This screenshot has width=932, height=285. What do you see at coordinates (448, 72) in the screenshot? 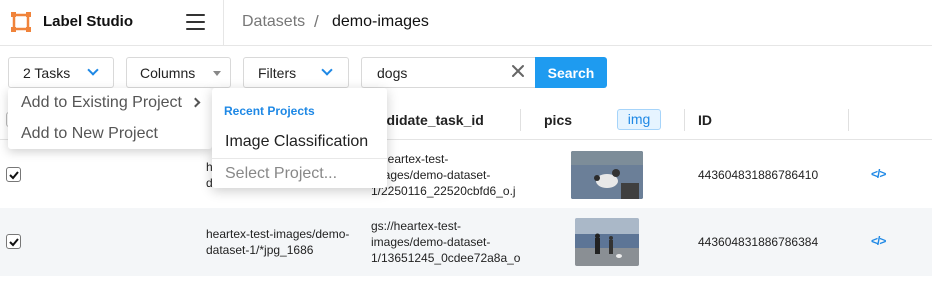
I see `search-input` at bounding box center [448, 72].